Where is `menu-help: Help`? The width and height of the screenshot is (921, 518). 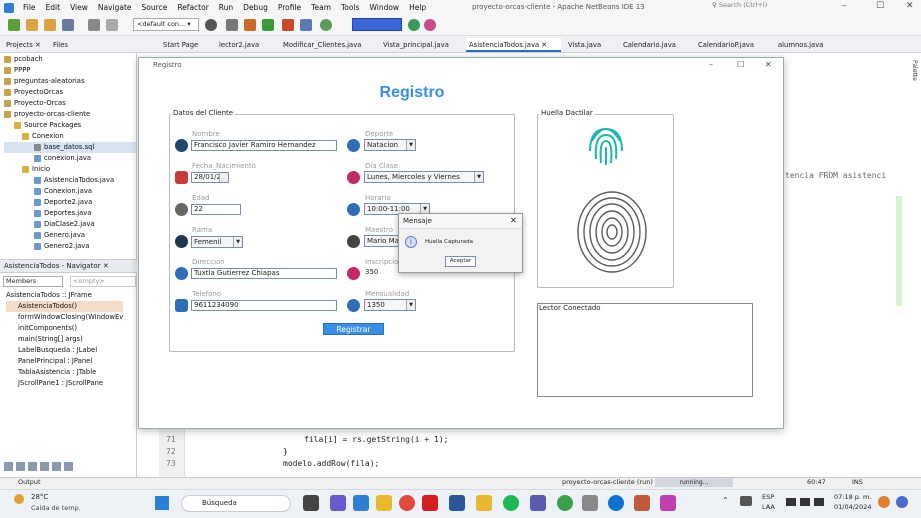 menu-help: Help is located at coordinates (417, 7).